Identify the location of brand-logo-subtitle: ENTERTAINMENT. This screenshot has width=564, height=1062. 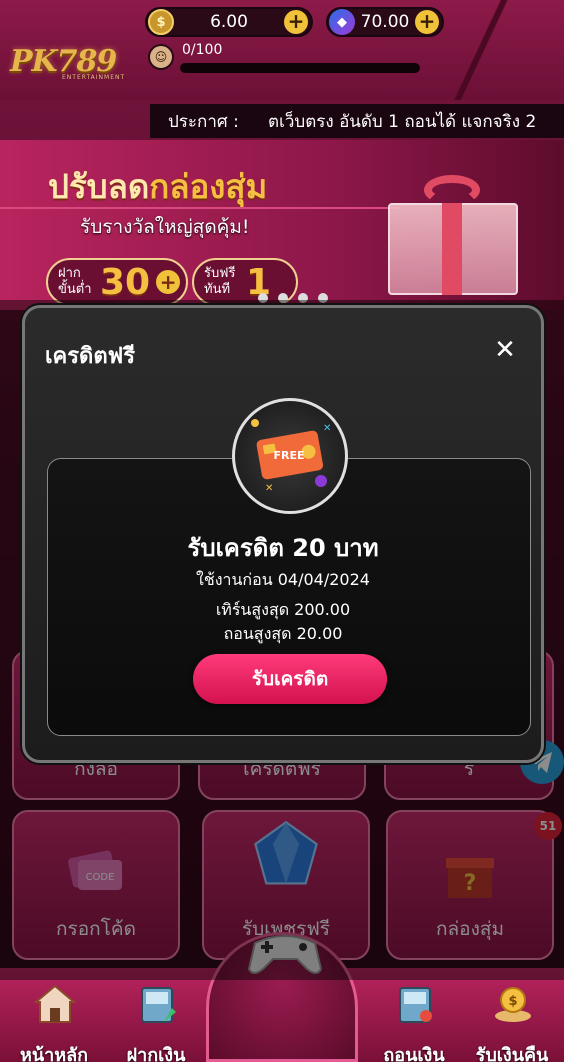
(94, 77).